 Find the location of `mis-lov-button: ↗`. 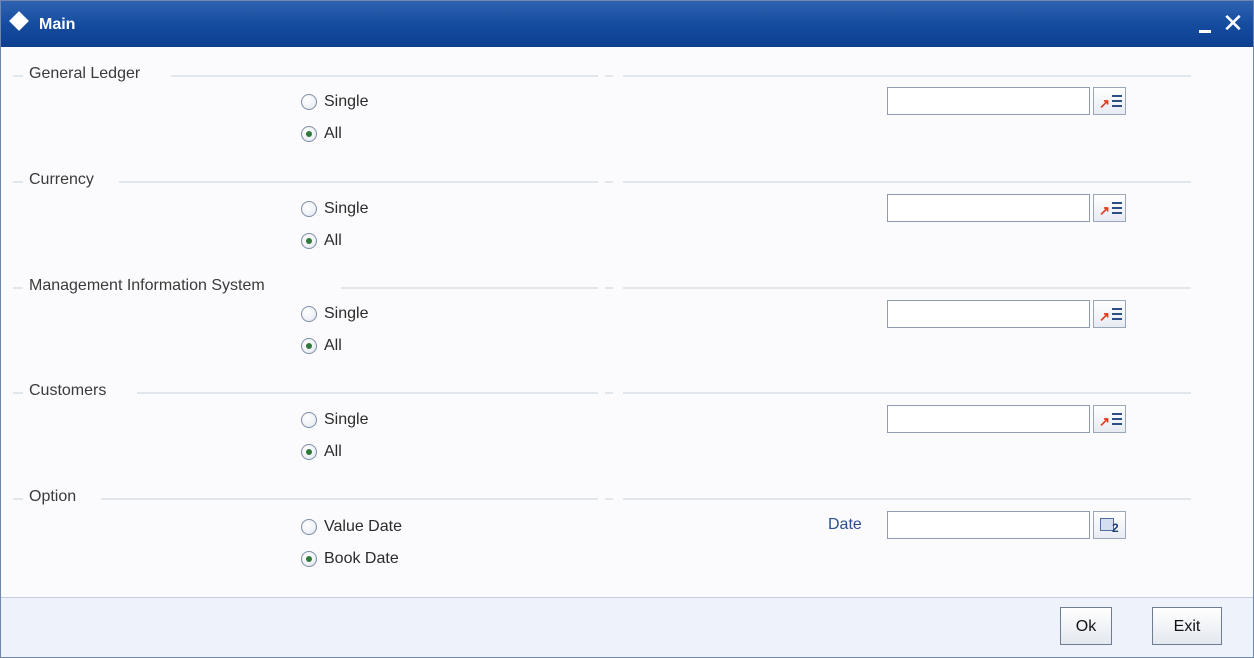

mis-lov-button: ↗ is located at coordinates (1109, 314).